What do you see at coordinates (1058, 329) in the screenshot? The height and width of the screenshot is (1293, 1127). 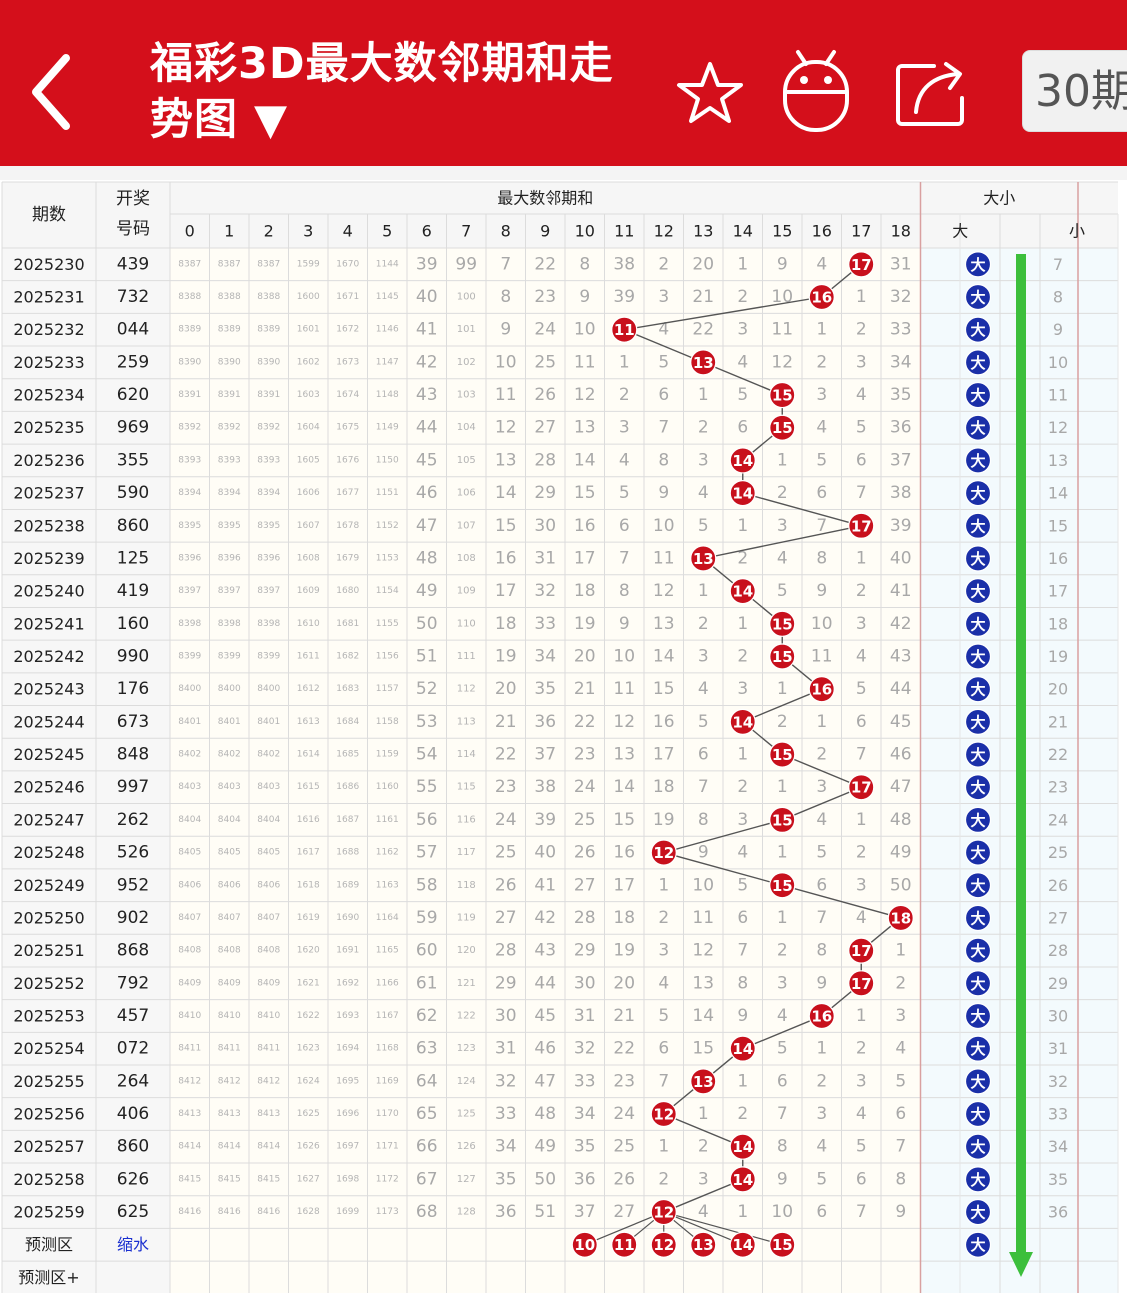 I see `small-omission-value: 9` at bounding box center [1058, 329].